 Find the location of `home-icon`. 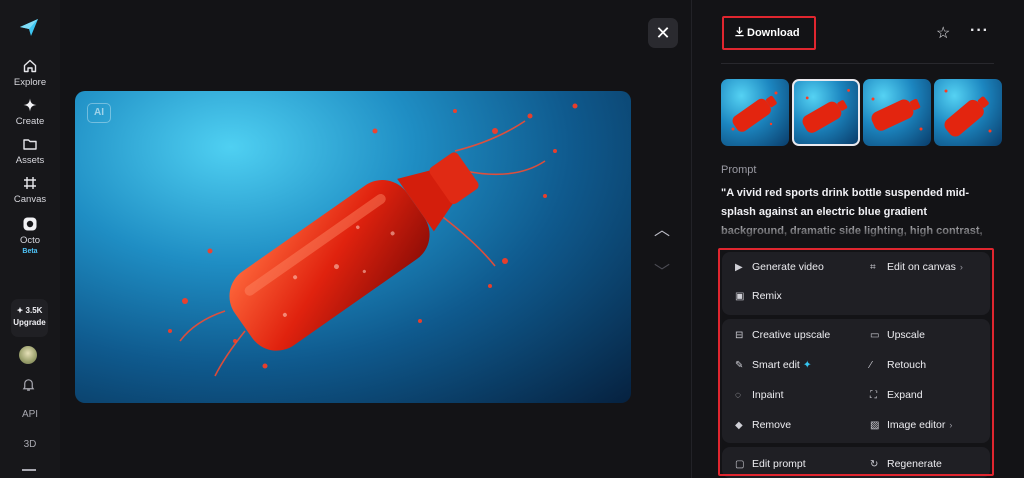

home-icon is located at coordinates (30, 66).